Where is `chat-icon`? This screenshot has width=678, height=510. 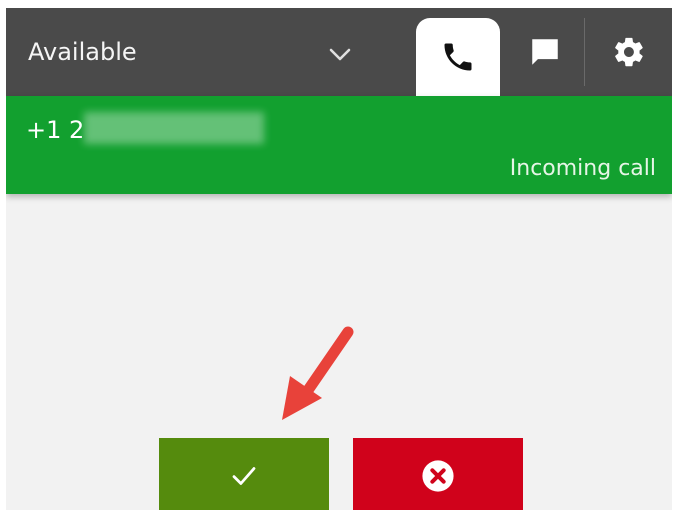 chat-icon is located at coordinates (545, 52).